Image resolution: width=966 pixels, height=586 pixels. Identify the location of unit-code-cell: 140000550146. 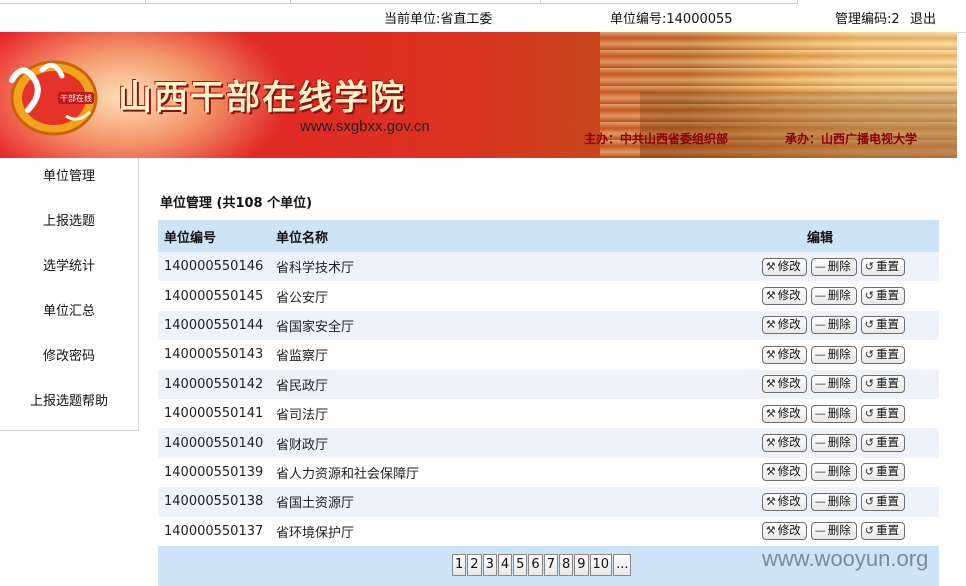
(214, 267).